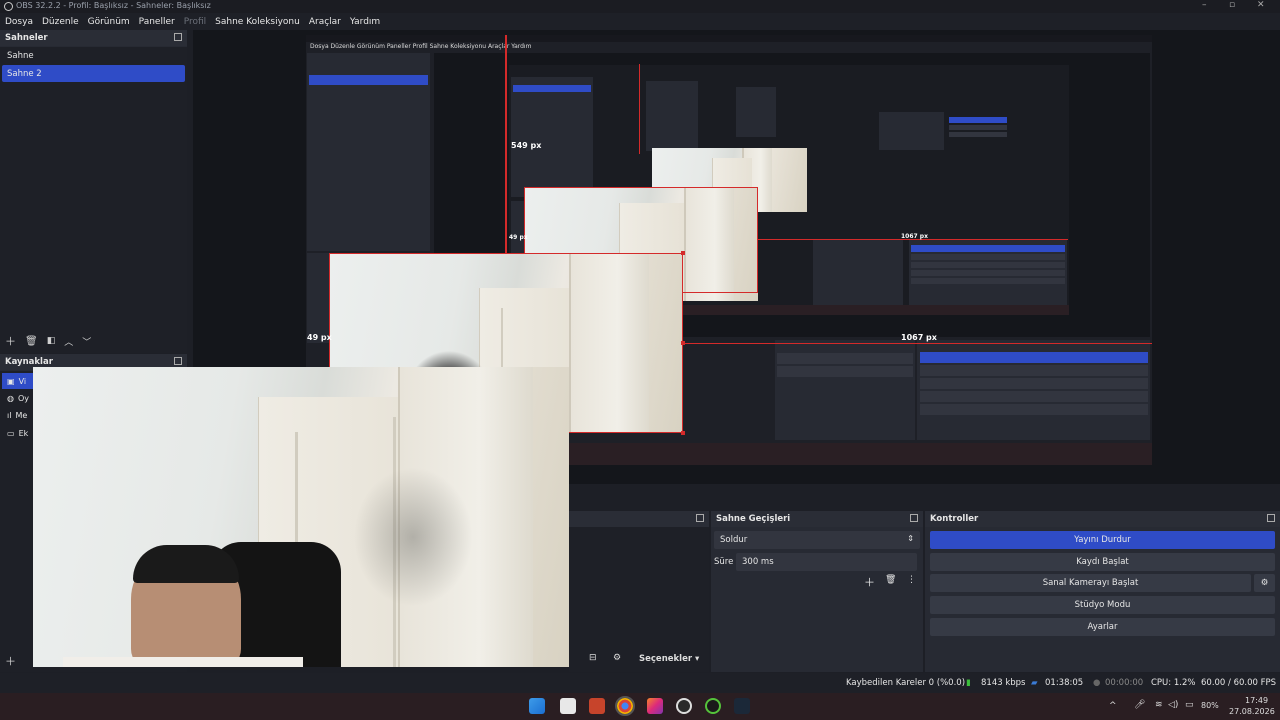 The image size is (1280, 720). Describe the element at coordinates (1064, 683) in the screenshot. I see `stream-time: 01:38:05` at that location.